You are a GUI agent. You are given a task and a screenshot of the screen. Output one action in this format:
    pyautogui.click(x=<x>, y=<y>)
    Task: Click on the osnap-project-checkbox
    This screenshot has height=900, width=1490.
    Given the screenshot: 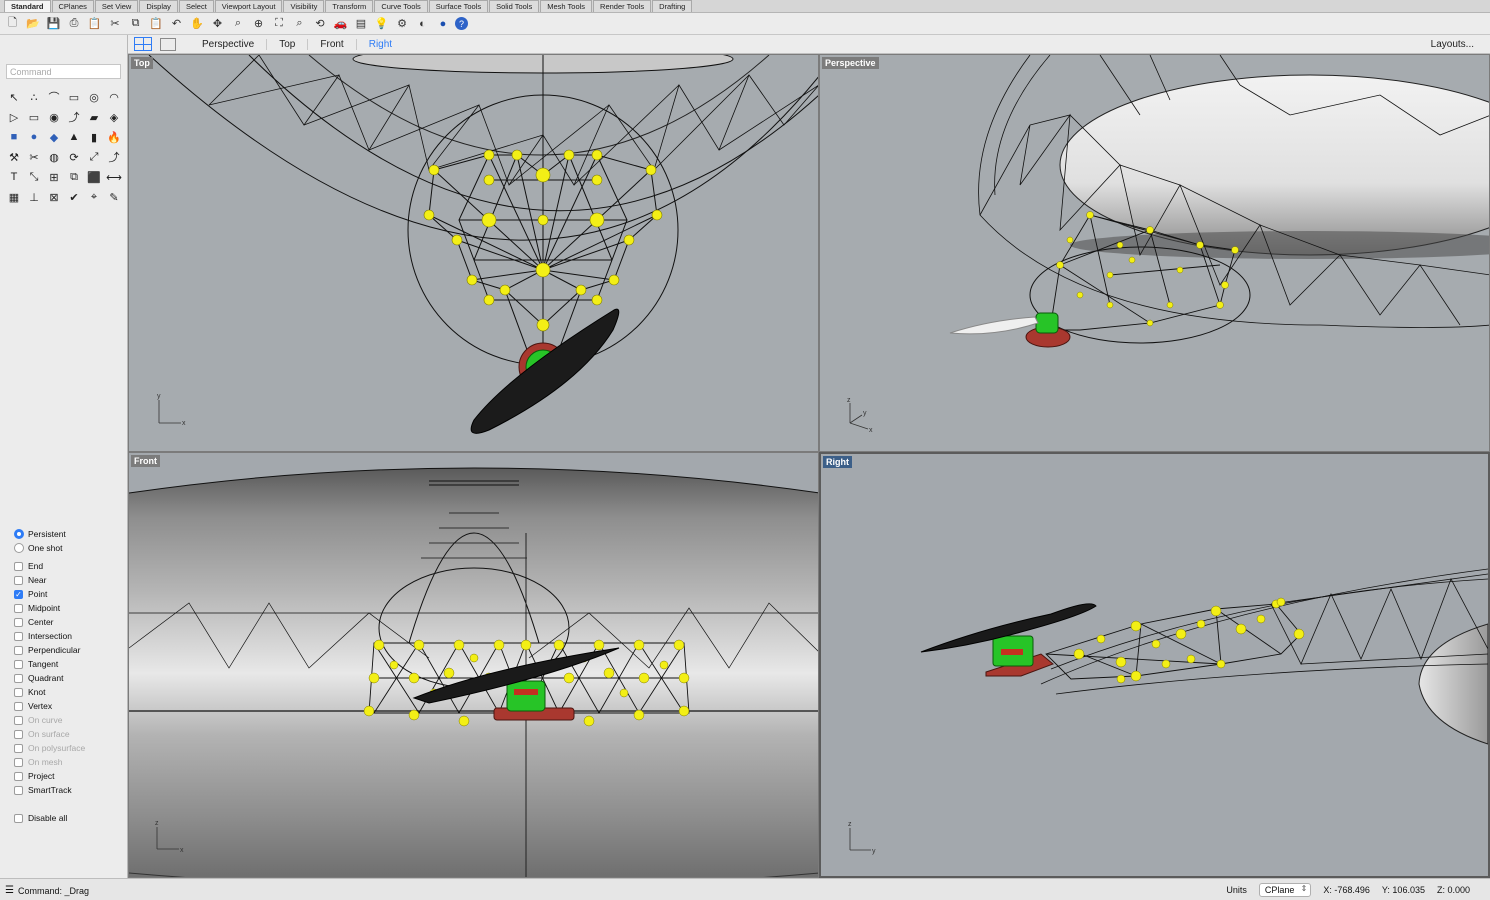 What is the action you would take?
    pyautogui.click(x=18, y=776)
    